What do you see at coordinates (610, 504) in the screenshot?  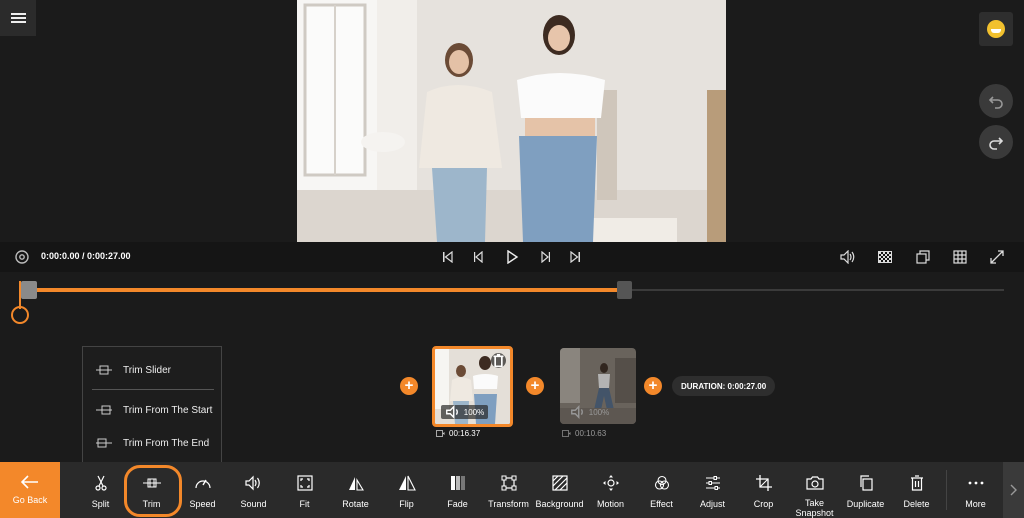 I see `tool-label: Motion` at bounding box center [610, 504].